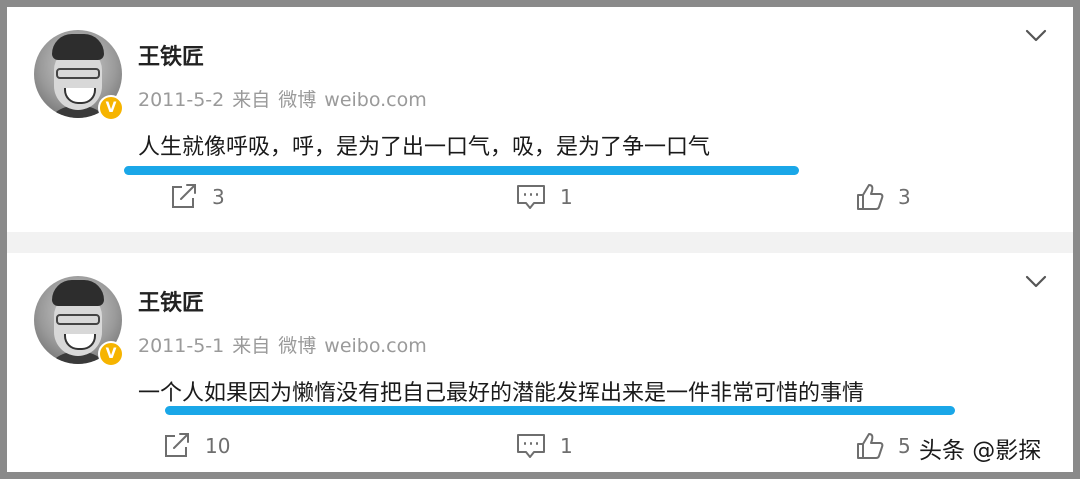 The image size is (1080, 479). What do you see at coordinates (196, 446) in the screenshot?
I see `share-button: 10` at bounding box center [196, 446].